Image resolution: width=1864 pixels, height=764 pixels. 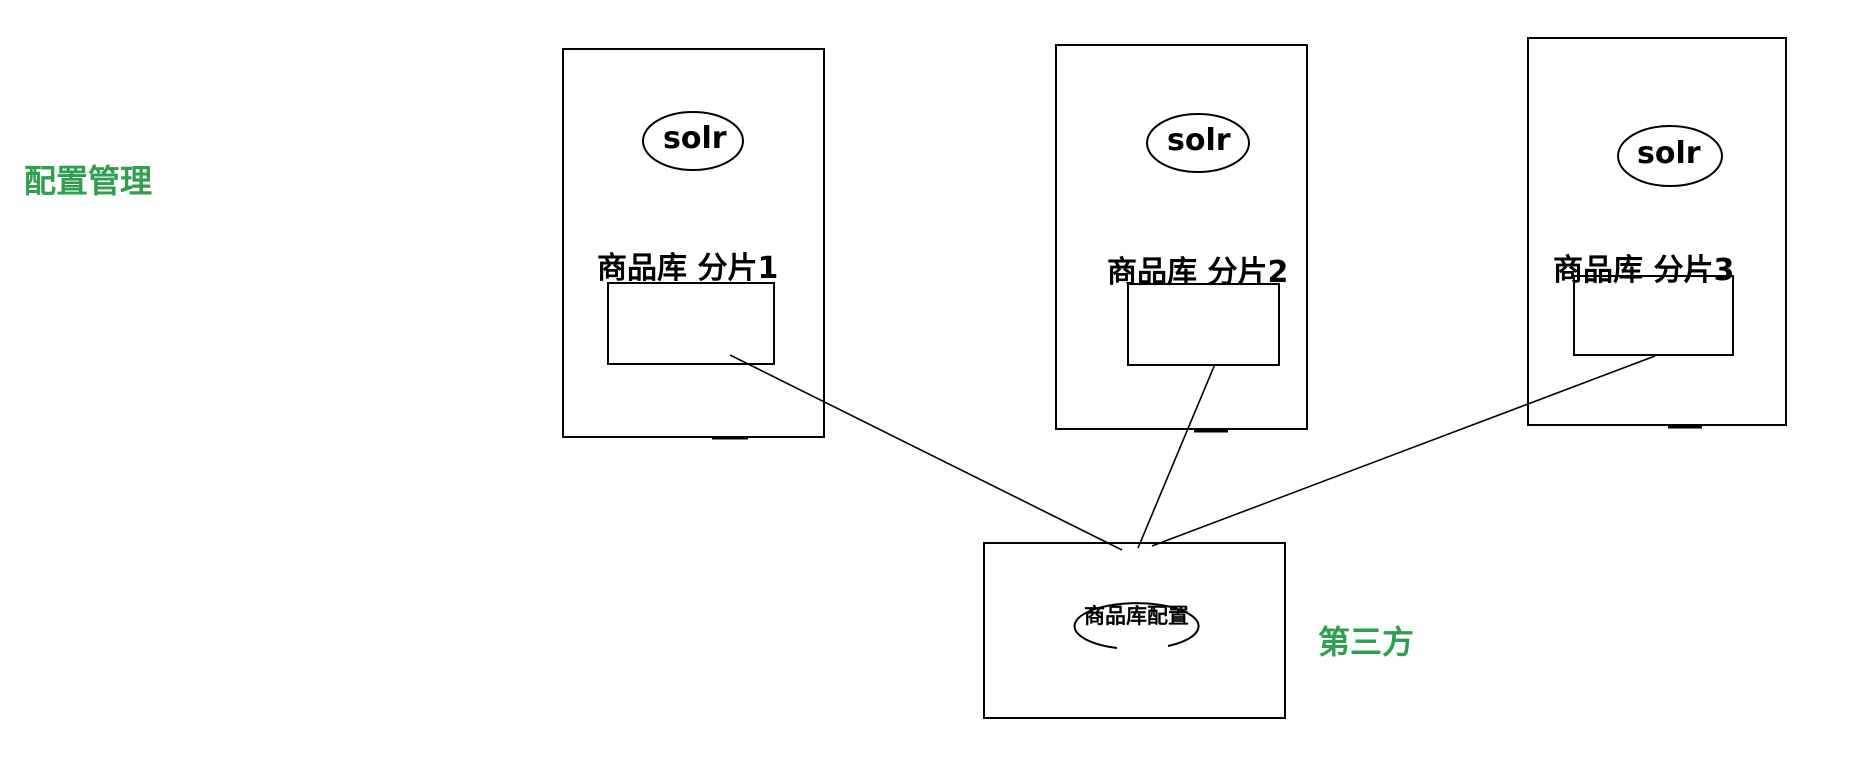 What do you see at coordinates (1199, 140) in the screenshot?
I see `node-2-solr-label: solr` at bounding box center [1199, 140].